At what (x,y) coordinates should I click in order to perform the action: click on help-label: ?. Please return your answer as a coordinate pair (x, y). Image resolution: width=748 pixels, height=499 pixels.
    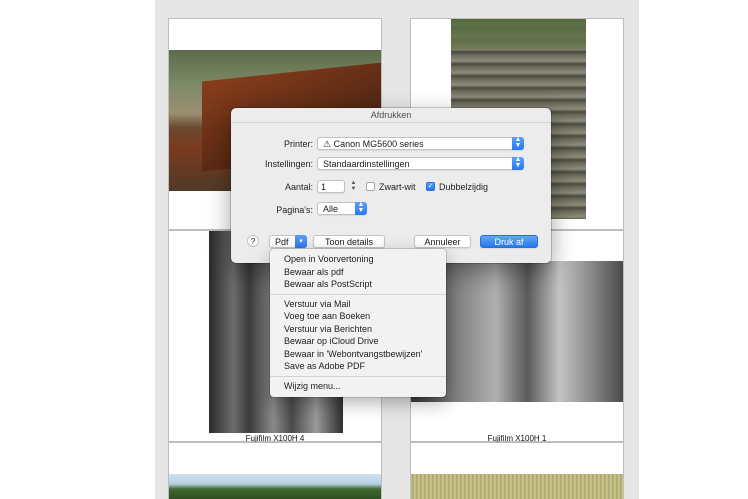
    Looking at the image, I should click on (253, 241).